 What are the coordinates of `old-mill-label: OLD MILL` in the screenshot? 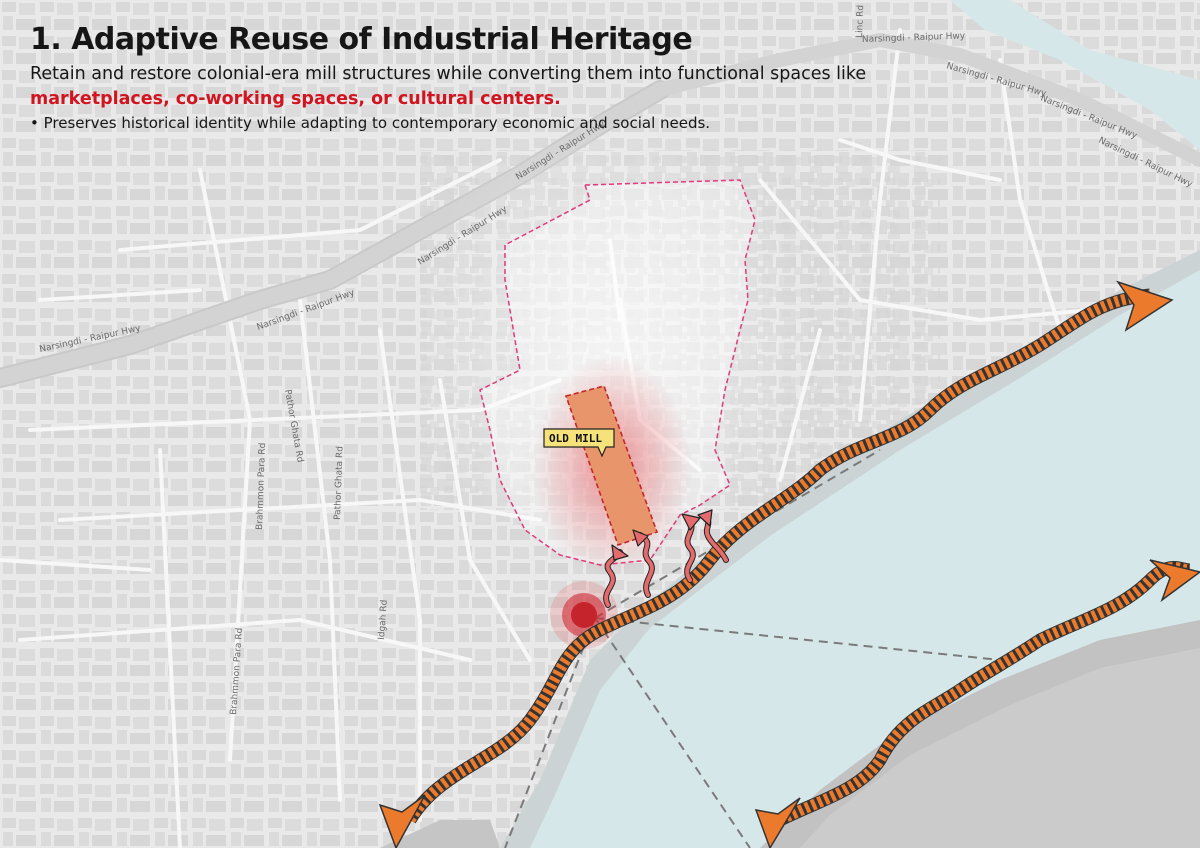 It's located at (575, 438).